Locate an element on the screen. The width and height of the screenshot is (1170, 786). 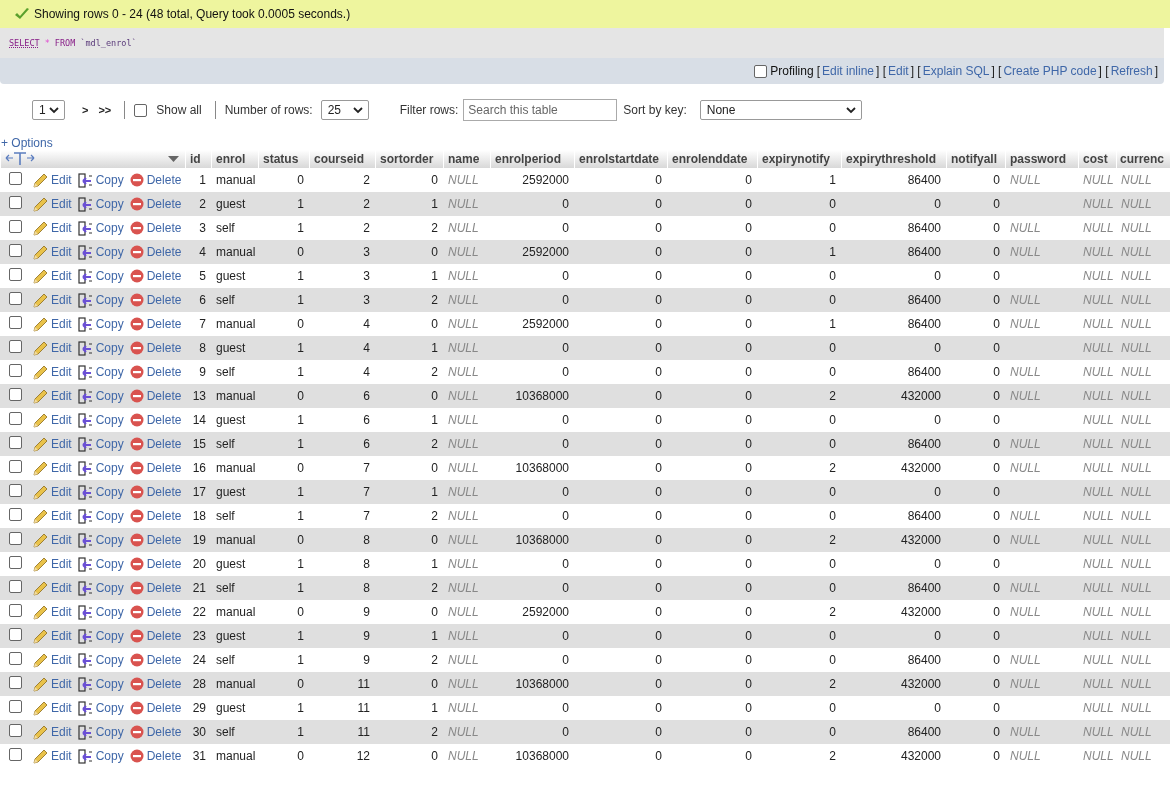
sql-keyword: SELECT is located at coordinates (24, 43).